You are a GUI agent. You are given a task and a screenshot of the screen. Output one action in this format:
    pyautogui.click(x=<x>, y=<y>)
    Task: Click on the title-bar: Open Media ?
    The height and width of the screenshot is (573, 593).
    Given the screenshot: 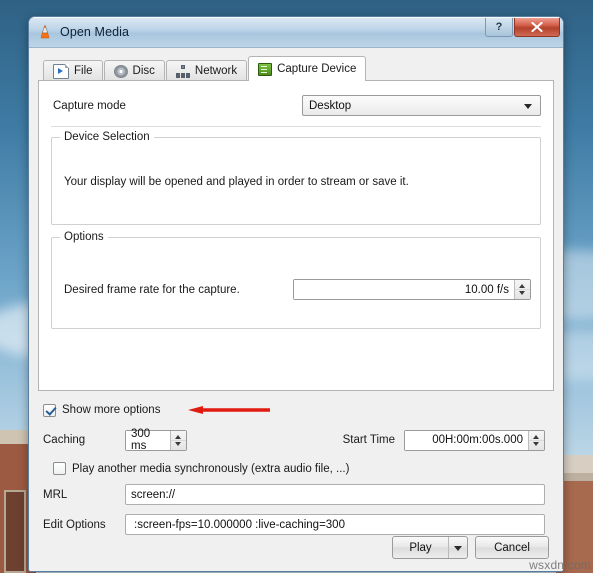 What is the action you would take?
    pyautogui.click(x=296, y=32)
    